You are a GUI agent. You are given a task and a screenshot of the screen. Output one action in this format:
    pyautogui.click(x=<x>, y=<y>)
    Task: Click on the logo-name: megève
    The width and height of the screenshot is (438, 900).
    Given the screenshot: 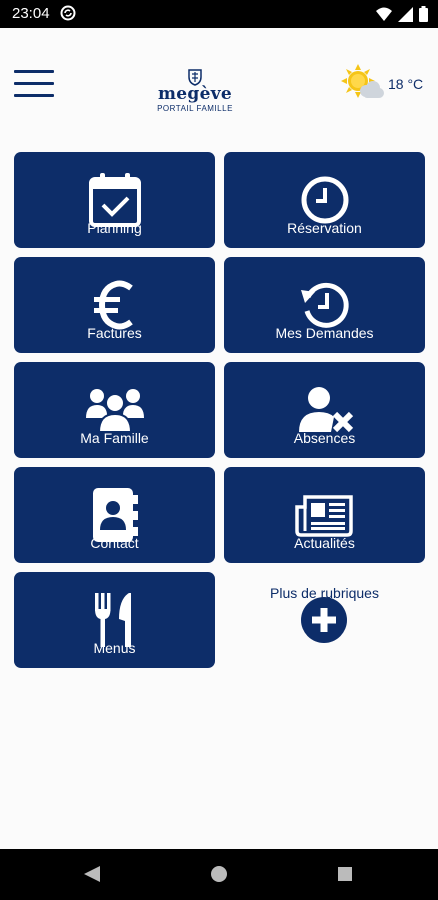 What is the action you would take?
    pyautogui.click(x=194, y=94)
    